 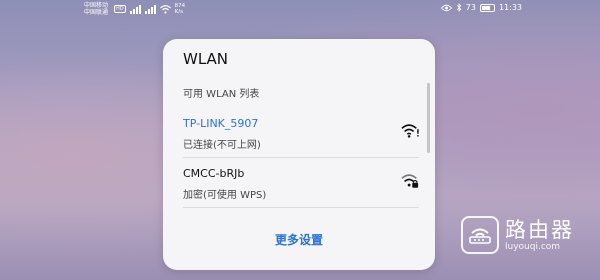 What do you see at coordinates (221, 94) in the screenshot?
I see `available-networks-label: 可用 WLAN 列表` at bounding box center [221, 94].